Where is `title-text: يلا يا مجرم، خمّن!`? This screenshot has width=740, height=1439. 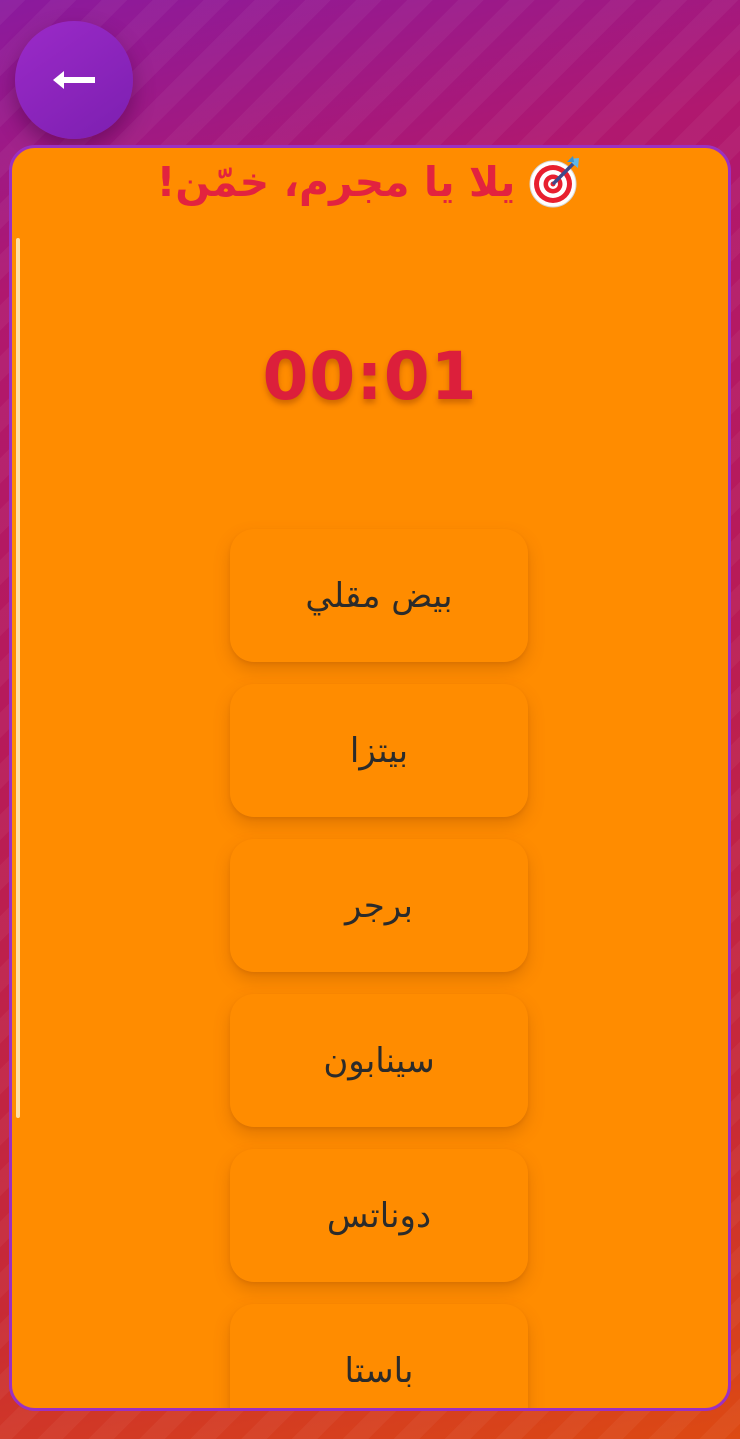
title-text: يلا يا مجرم، خمّن! is located at coordinates (336, 182).